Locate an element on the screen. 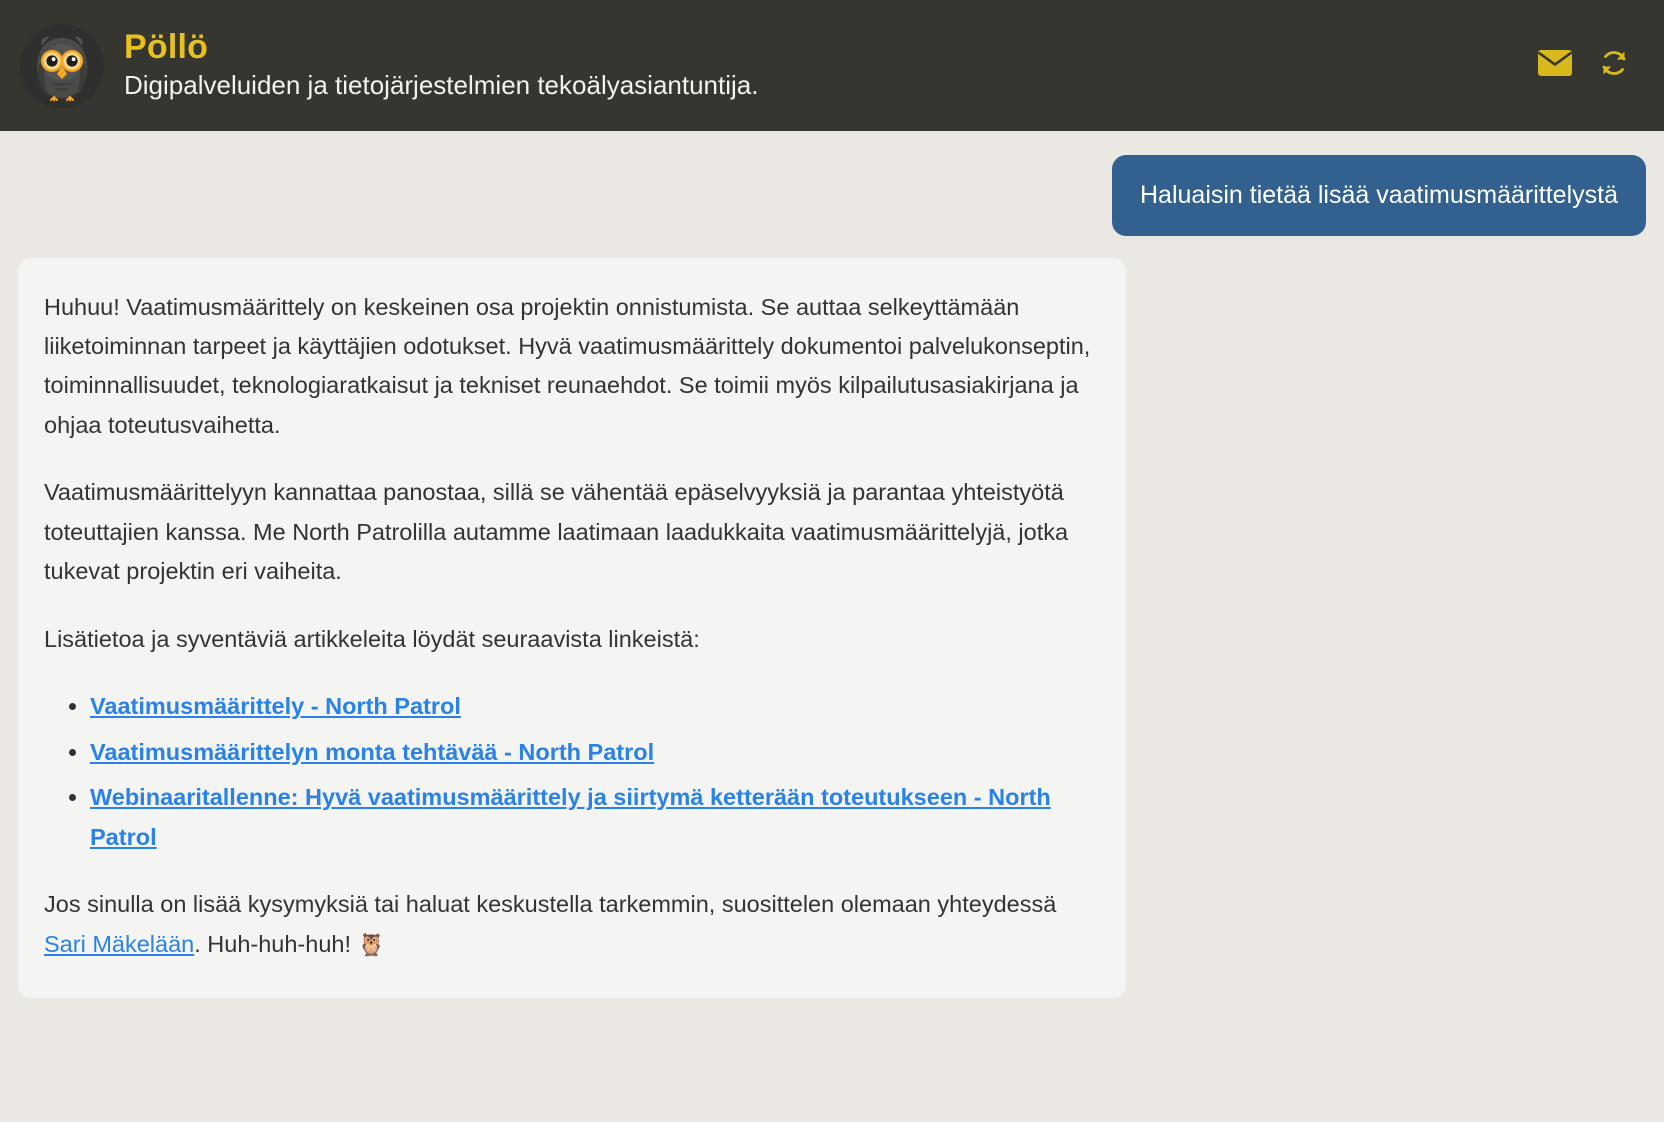 Image resolution: width=1664 pixels, height=1122 pixels. email-button is located at coordinates (1555, 64).